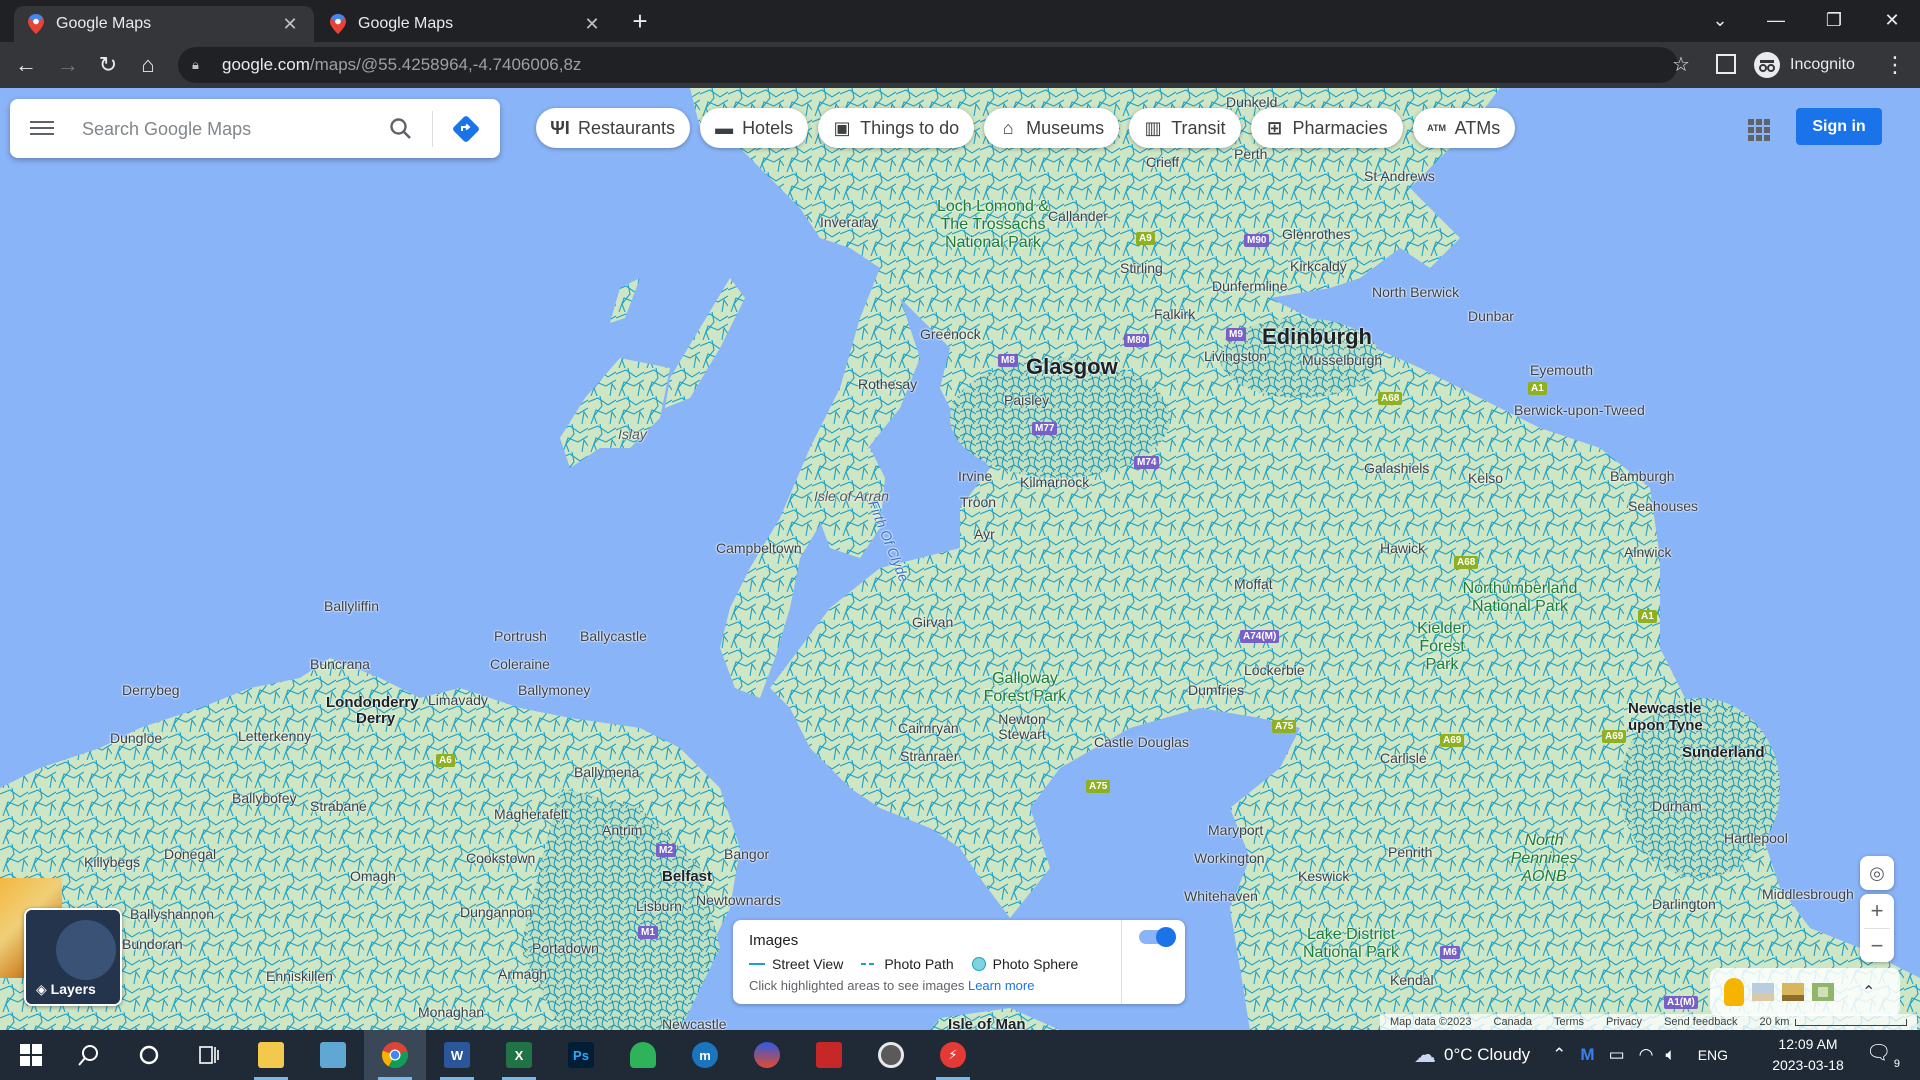 This screenshot has height=1080, width=1920. I want to click on town-label-greenock: Greenock, so click(950, 334).